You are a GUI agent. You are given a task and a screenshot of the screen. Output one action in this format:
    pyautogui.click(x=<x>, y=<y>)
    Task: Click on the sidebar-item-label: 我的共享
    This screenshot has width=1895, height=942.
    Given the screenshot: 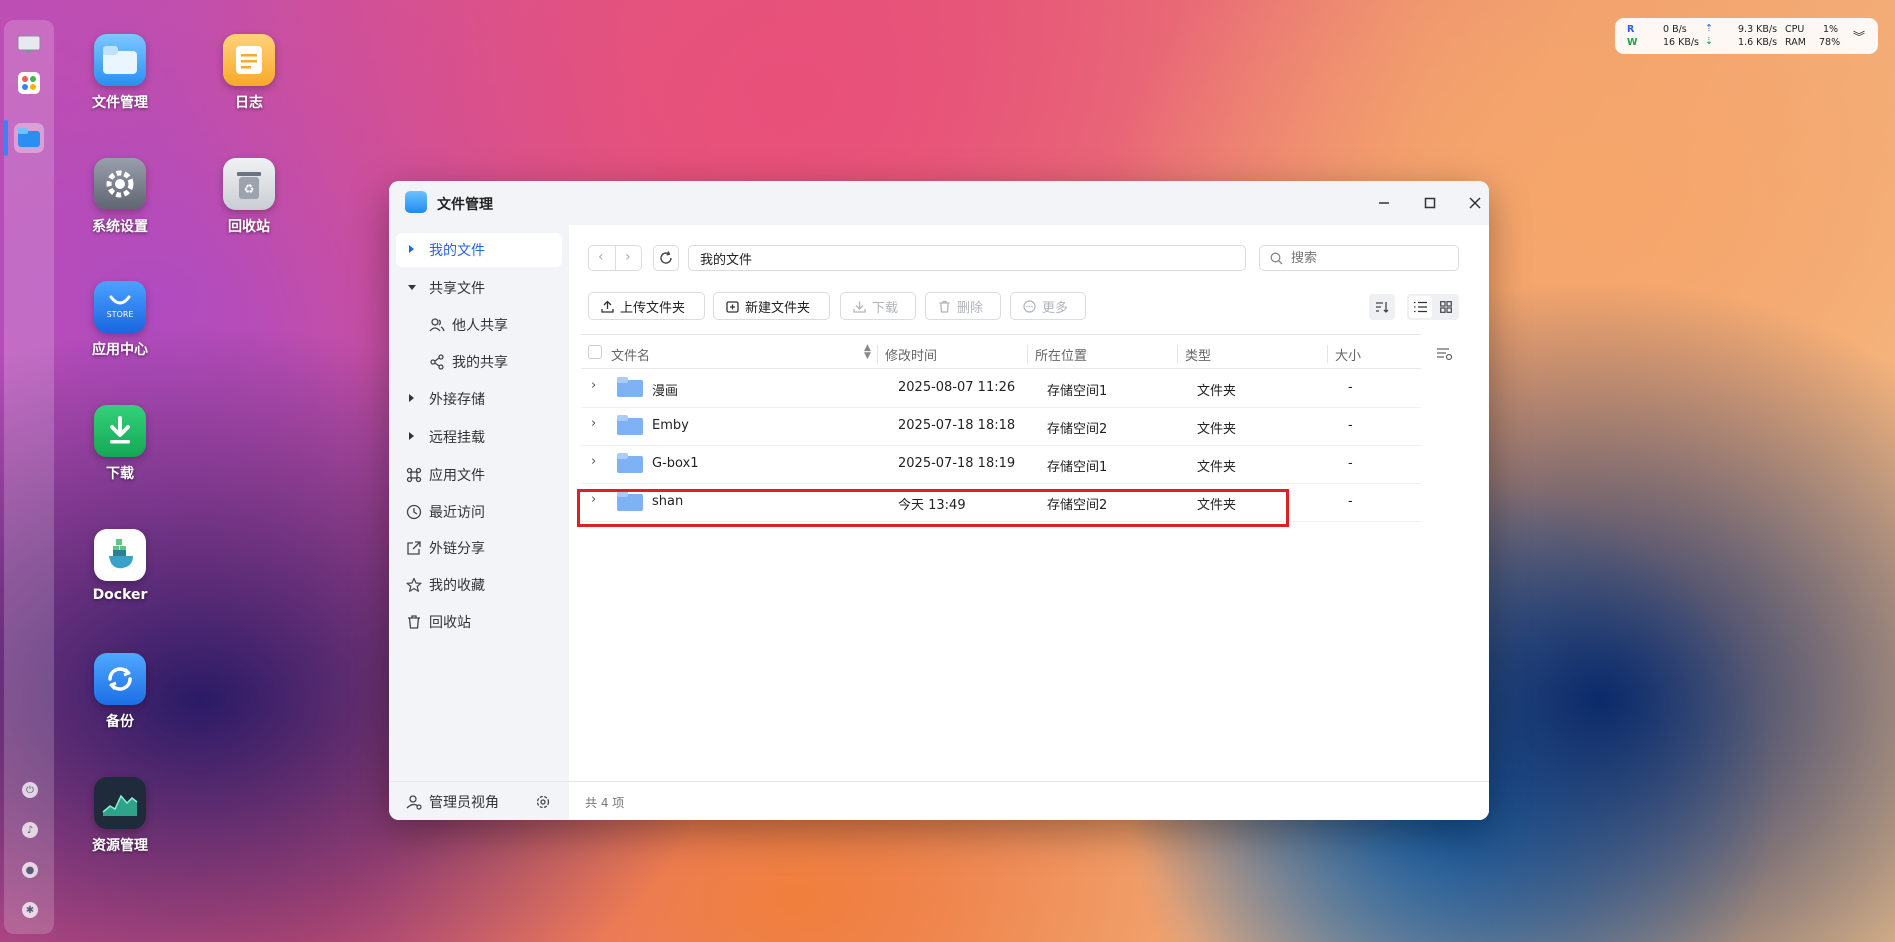 What is the action you would take?
    pyautogui.click(x=480, y=363)
    